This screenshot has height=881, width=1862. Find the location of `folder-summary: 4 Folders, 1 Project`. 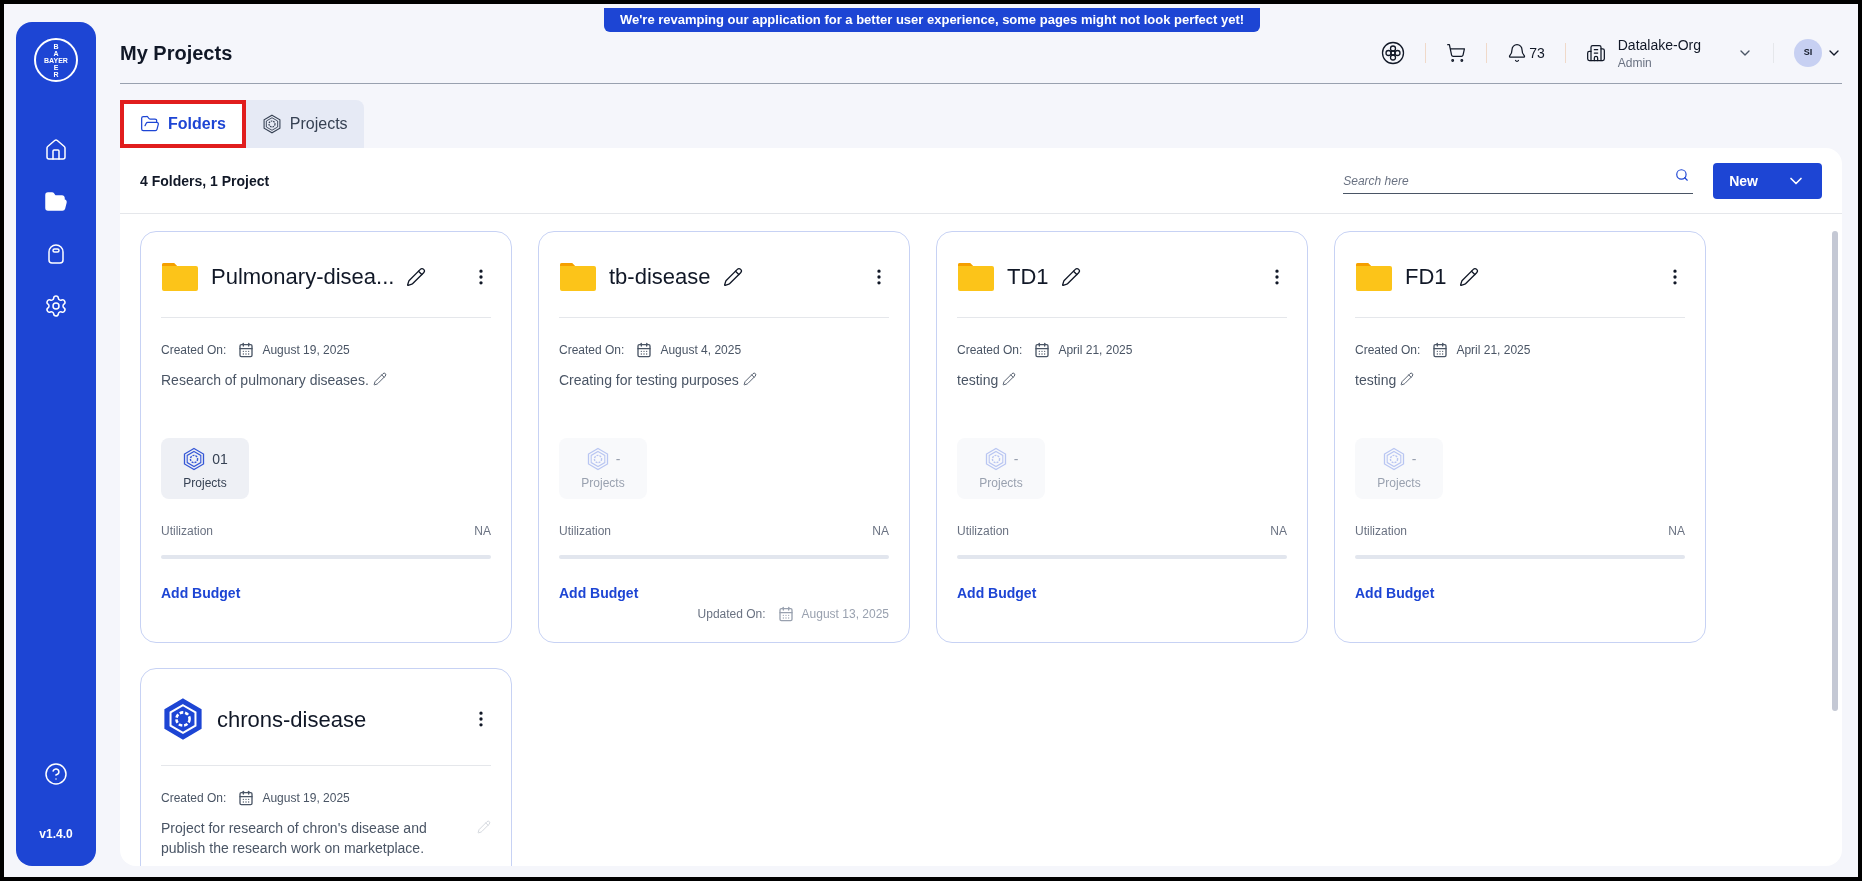

folder-summary: 4 Folders, 1 Project is located at coordinates (205, 181).